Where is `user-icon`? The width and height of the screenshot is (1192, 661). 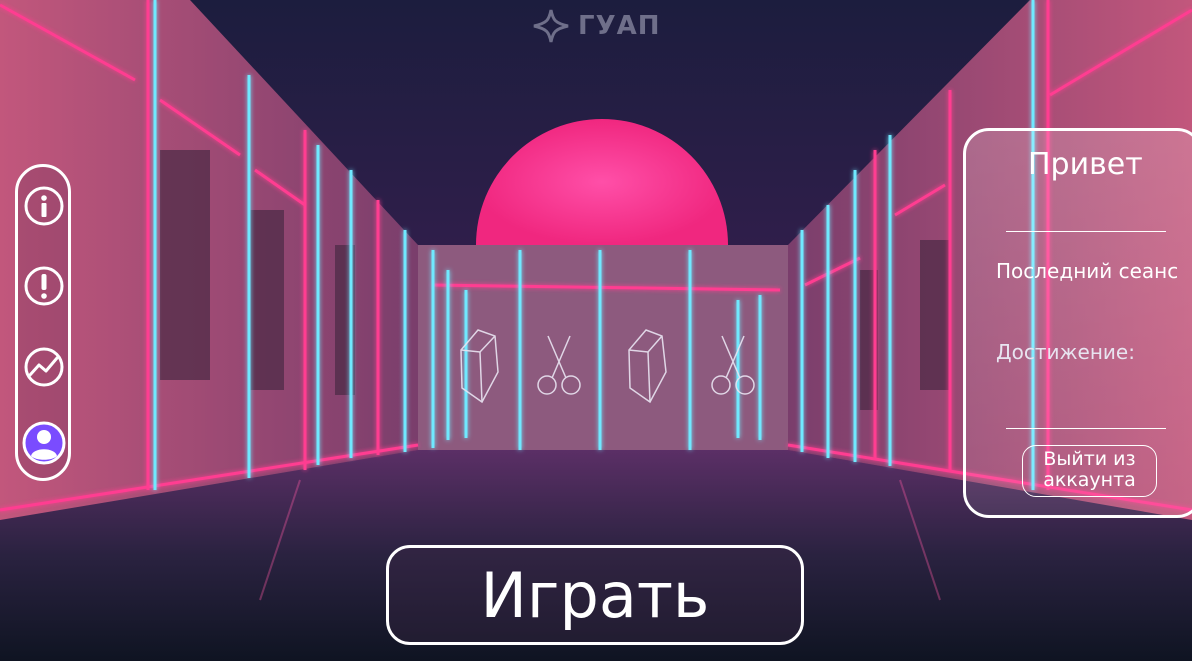
user-icon is located at coordinates (44, 443).